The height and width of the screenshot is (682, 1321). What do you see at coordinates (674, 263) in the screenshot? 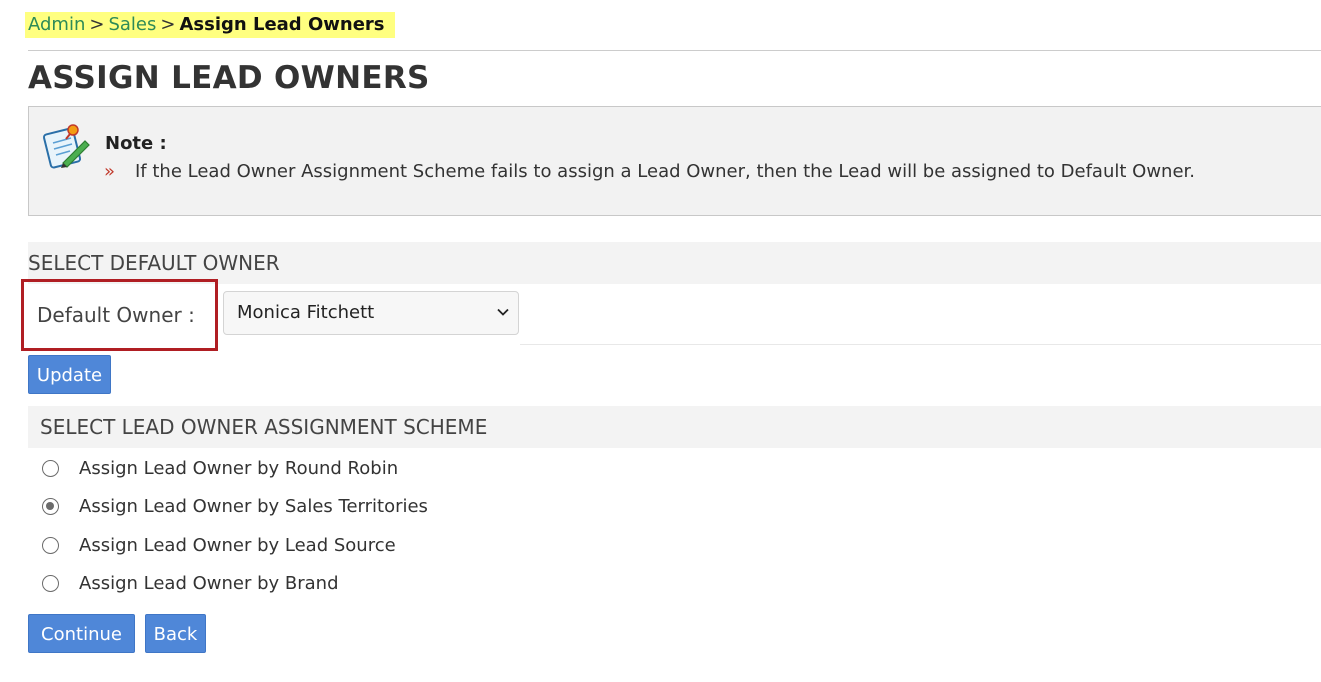
I see `section-header-default-owner: SELECT DEFAULT OWNER` at bounding box center [674, 263].